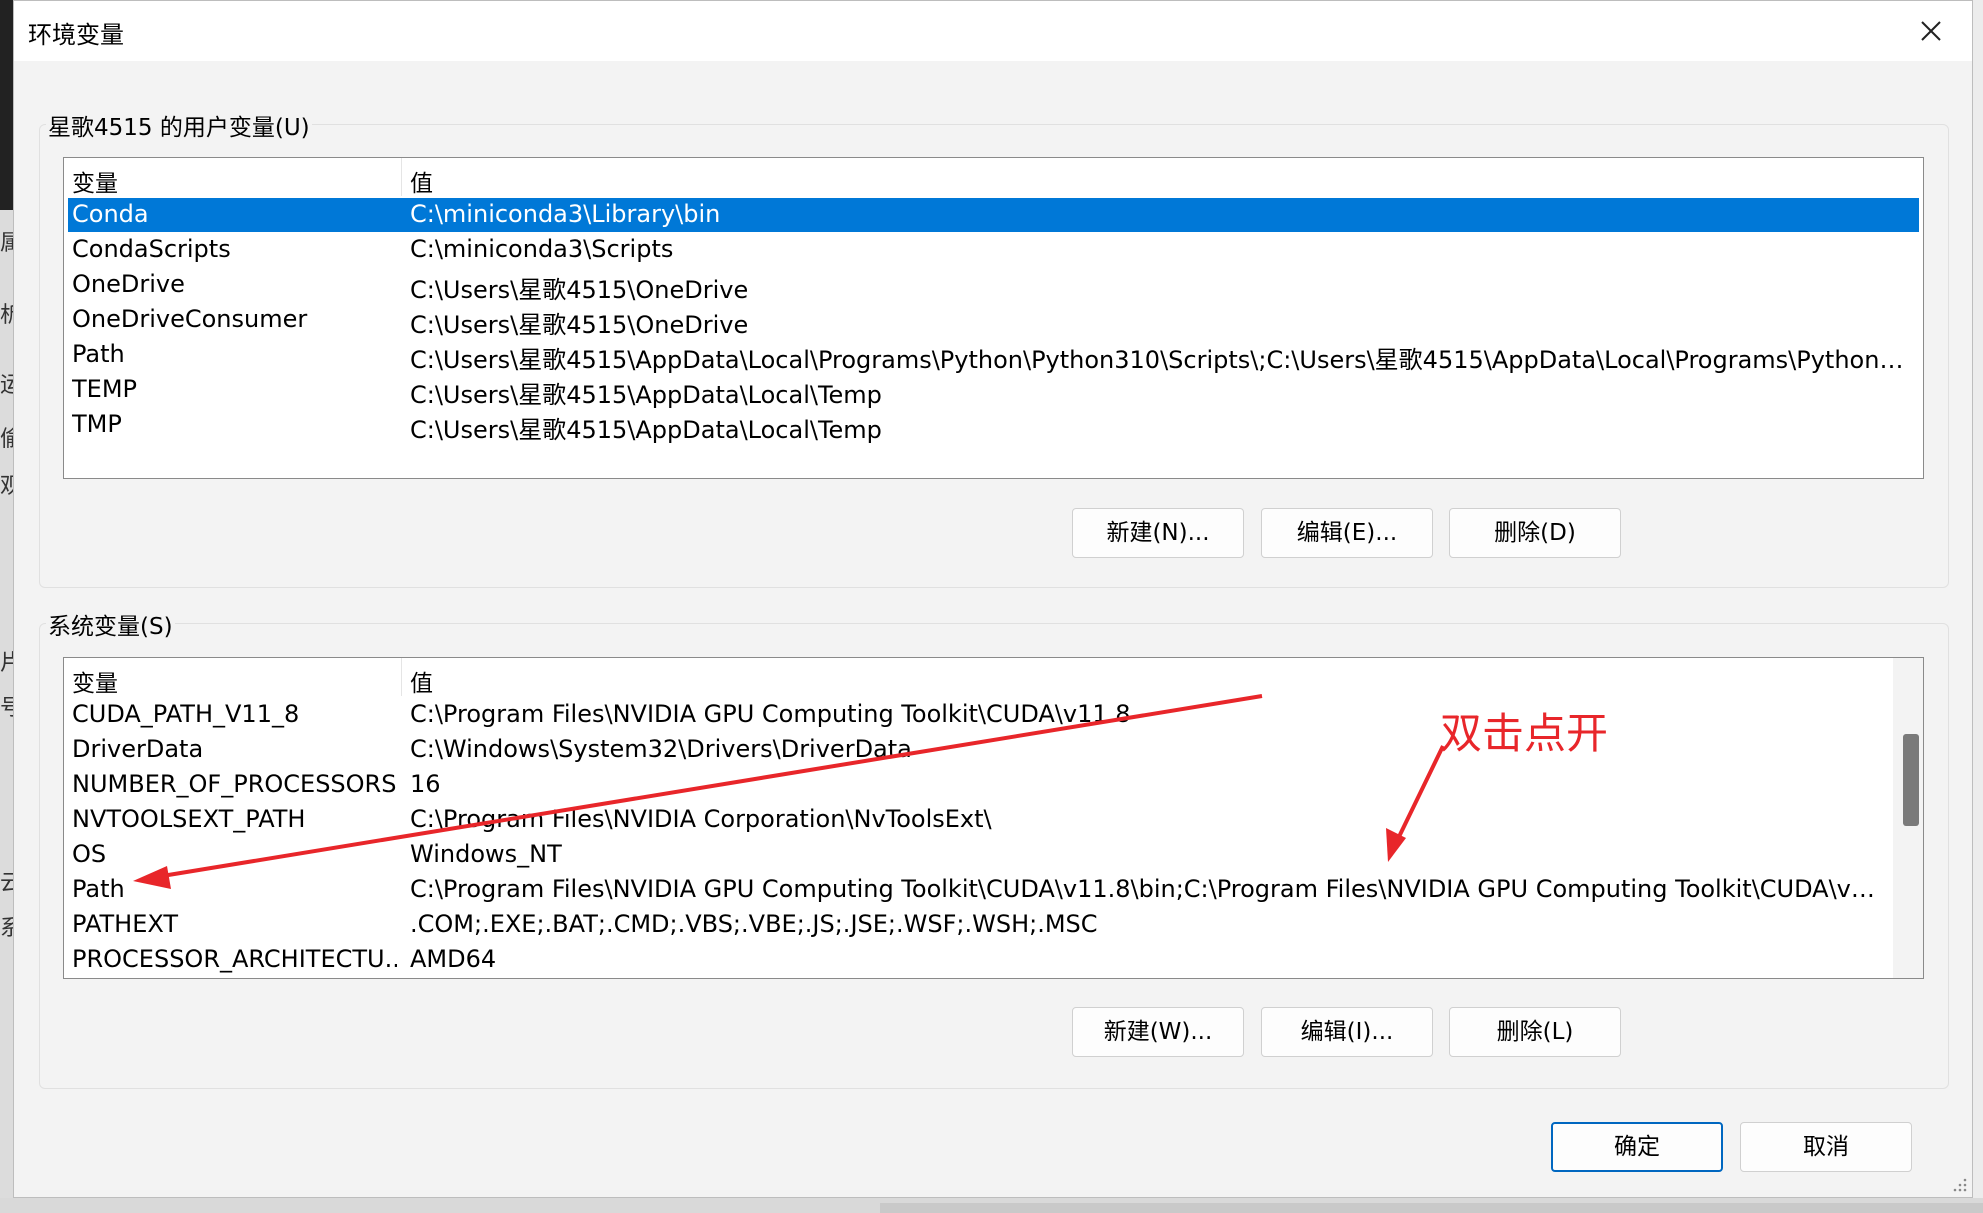 The height and width of the screenshot is (1213, 1983). Describe the element at coordinates (1959, 1184) in the screenshot. I see `resize-grip-icon` at that location.